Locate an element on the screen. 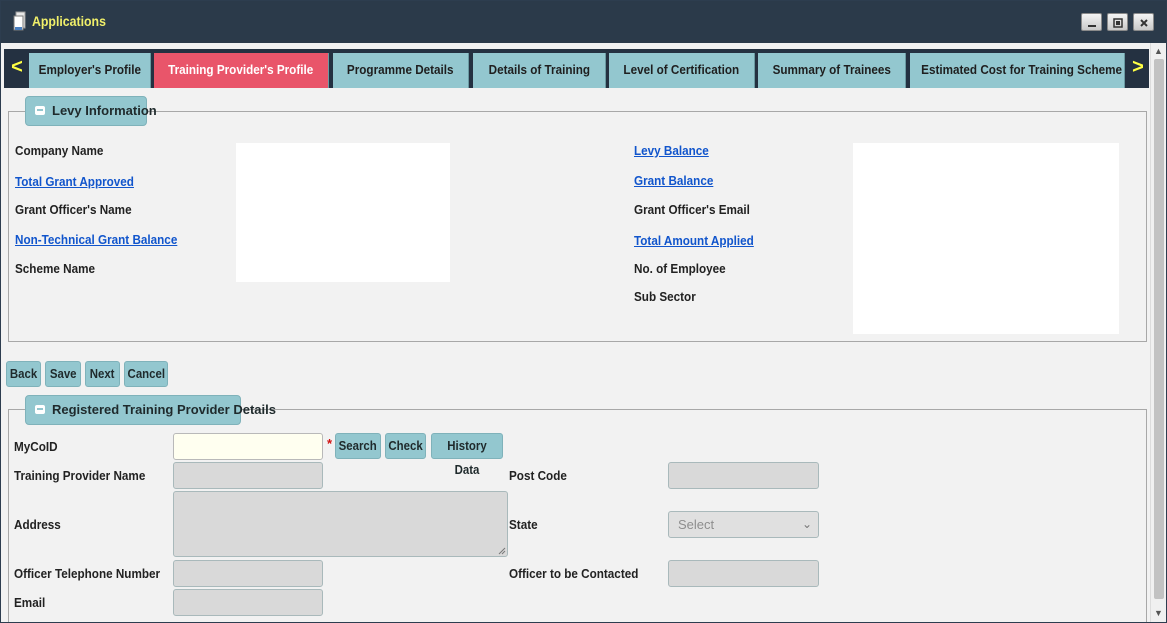 The width and height of the screenshot is (1167, 623). mycoid-input is located at coordinates (248, 446).